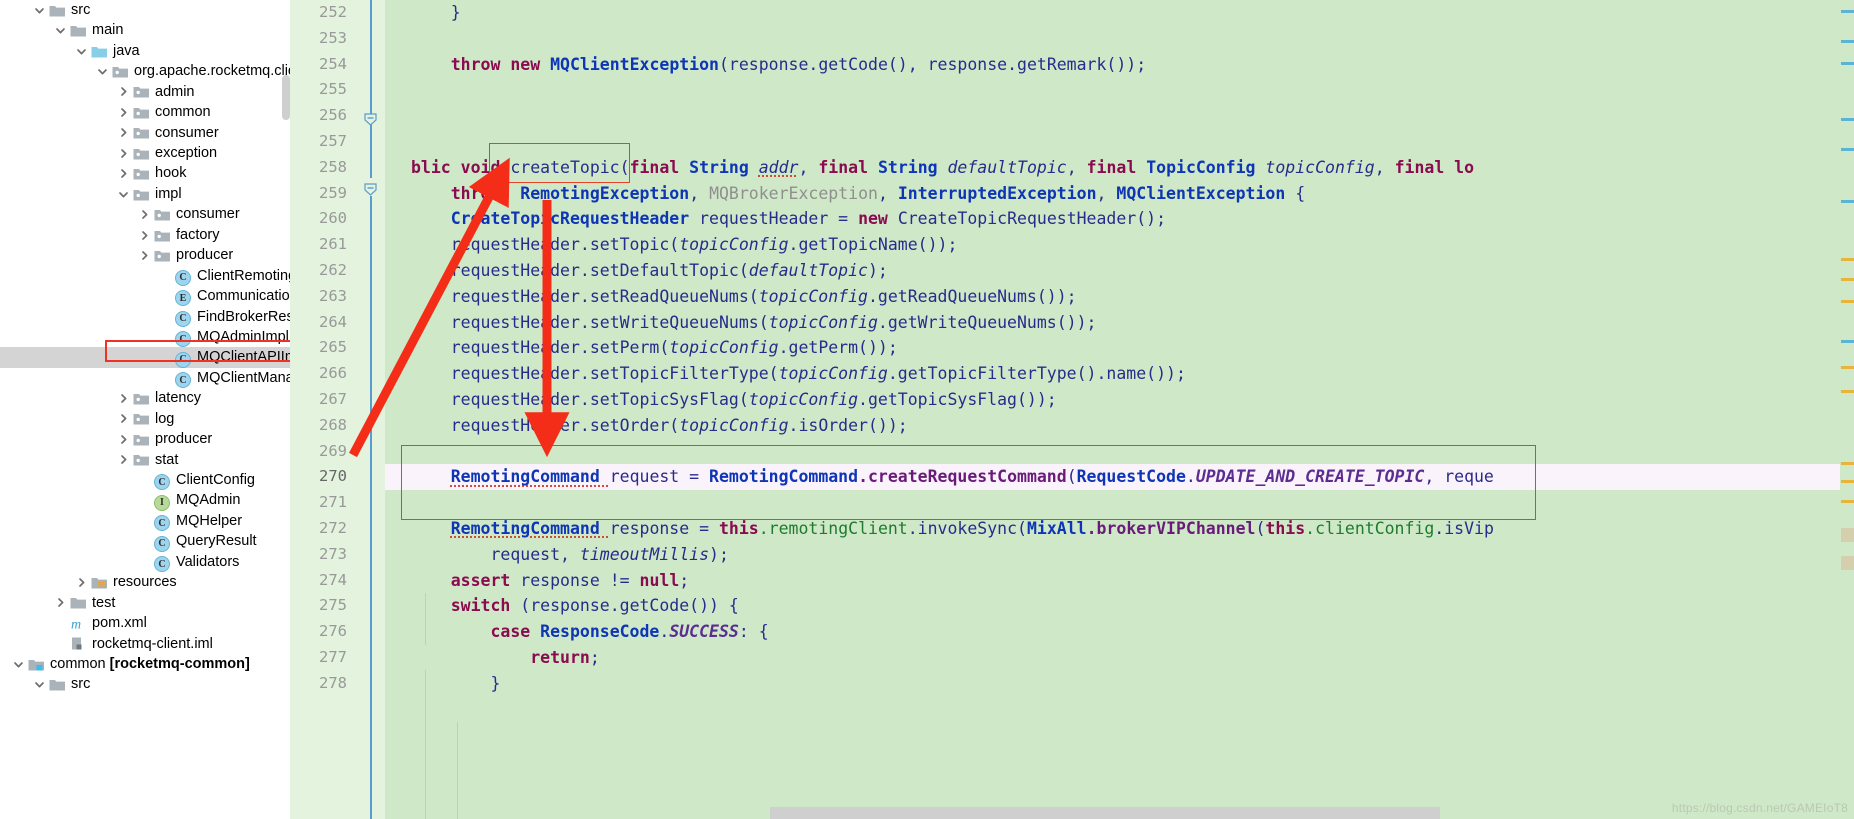 This screenshot has width=1854, height=819. What do you see at coordinates (145, 623) in the screenshot?
I see `tree-item-pom-xml: m pom.xml` at bounding box center [145, 623].